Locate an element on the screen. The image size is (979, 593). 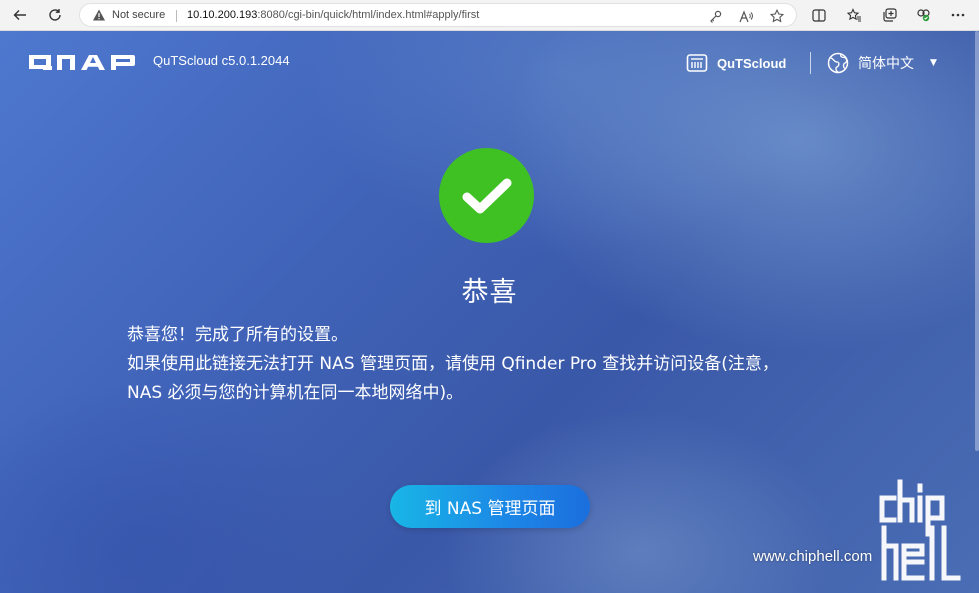
refresh-icon is located at coordinates (55, 15).